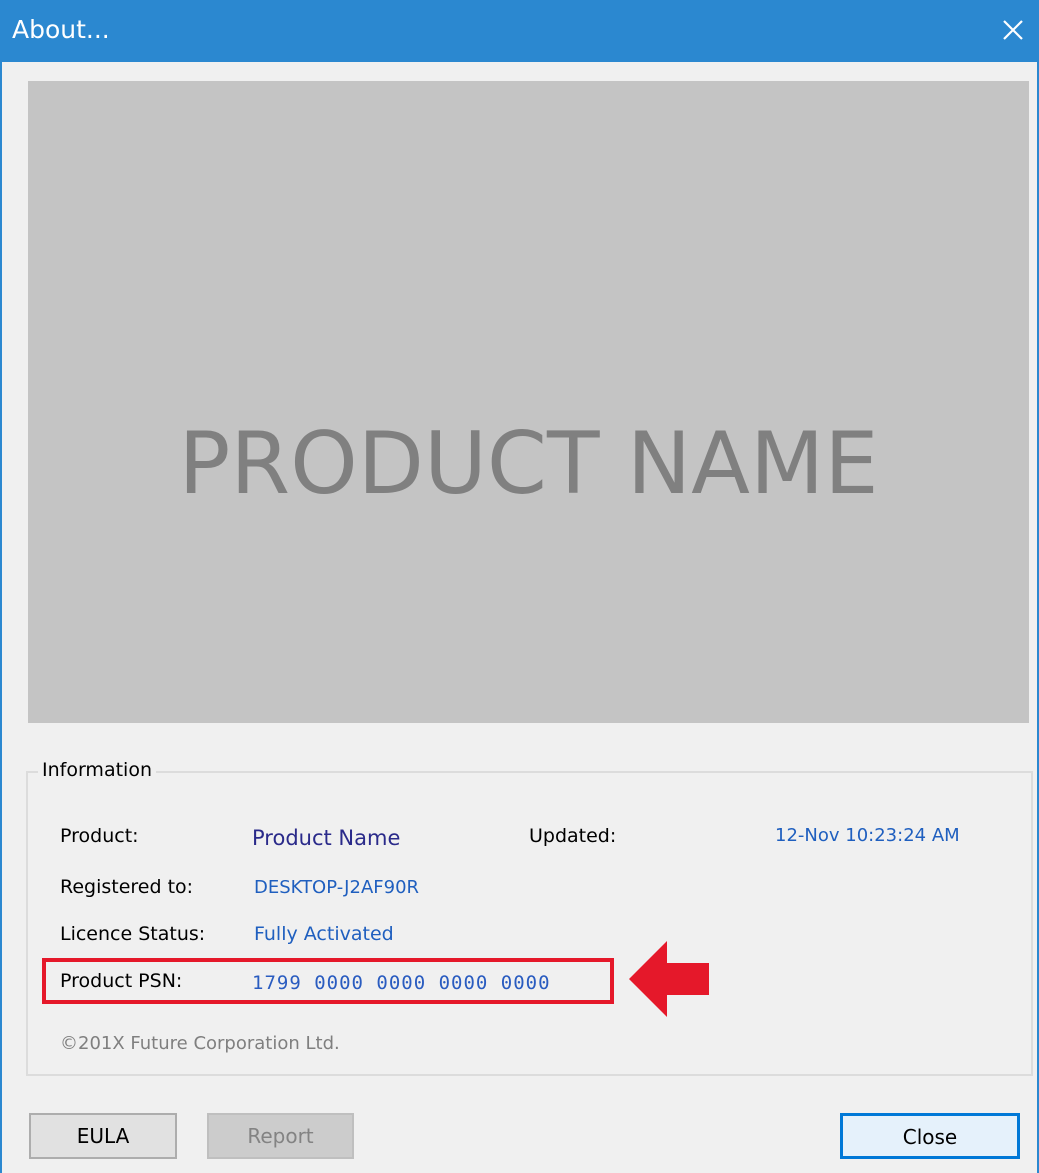  What do you see at coordinates (337, 887) in the screenshot?
I see `registered-value: DESKTOP-J2AF90R` at bounding box center [337, 887].